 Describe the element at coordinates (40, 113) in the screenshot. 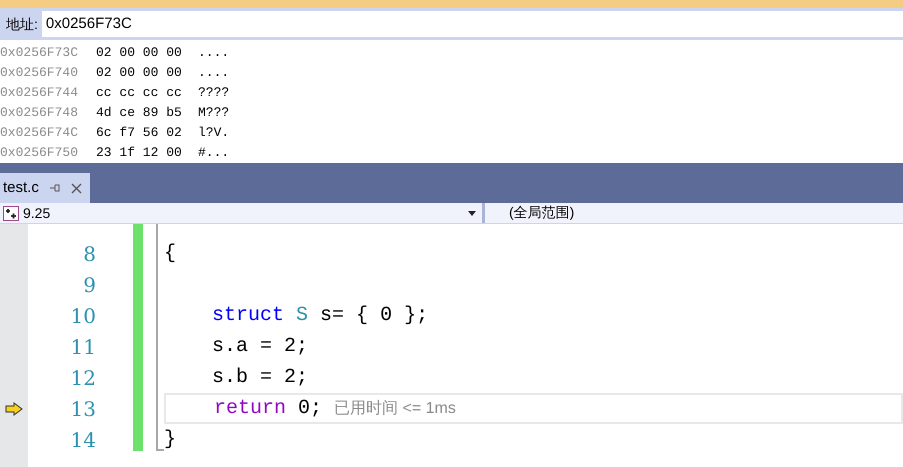

I see `memory-address: 0x0256F748` at that location.